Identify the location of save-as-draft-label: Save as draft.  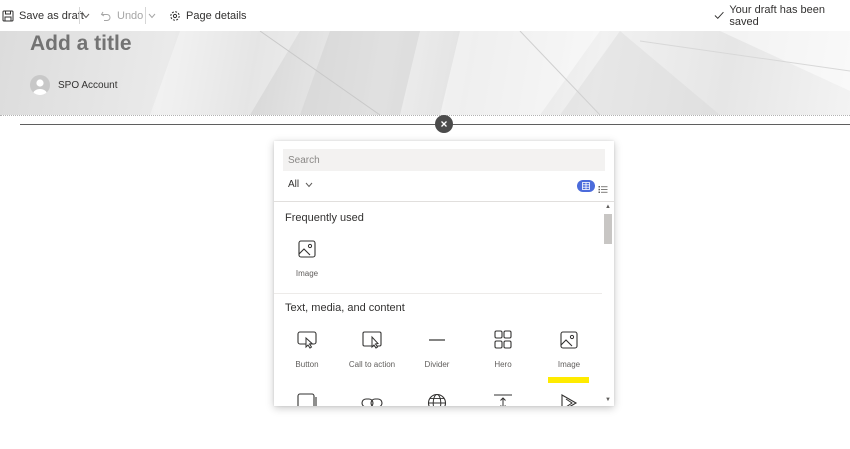
(51, 15).